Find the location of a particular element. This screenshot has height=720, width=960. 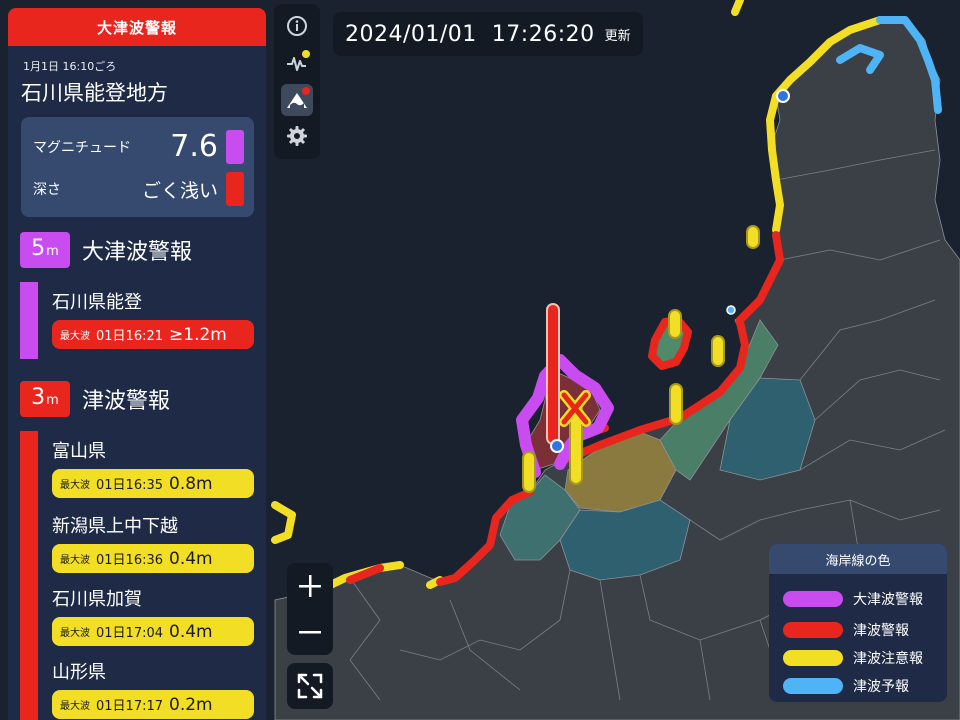

area-name: 新潟県上中下越 is located at coordinates (115, 526).